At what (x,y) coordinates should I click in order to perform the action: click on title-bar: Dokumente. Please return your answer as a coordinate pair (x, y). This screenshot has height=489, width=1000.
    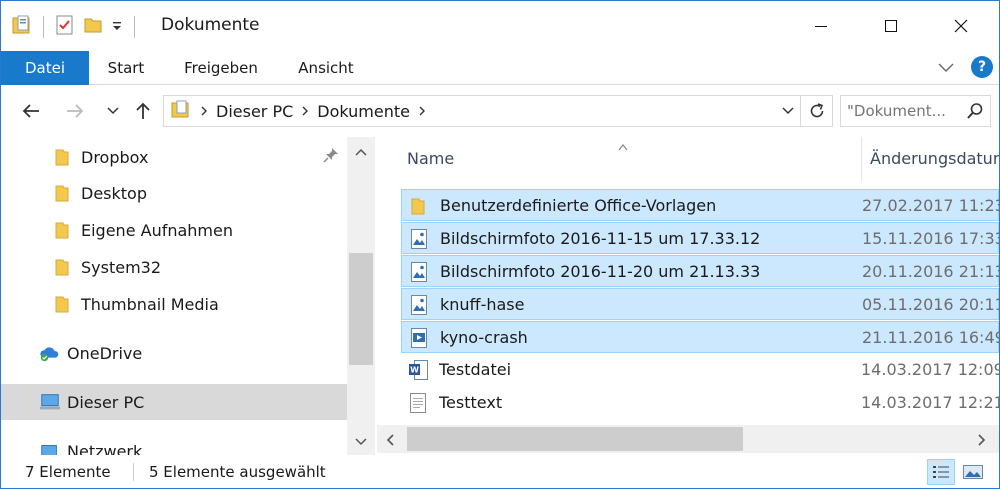
    Looking at the image, I should click on (500, 26).